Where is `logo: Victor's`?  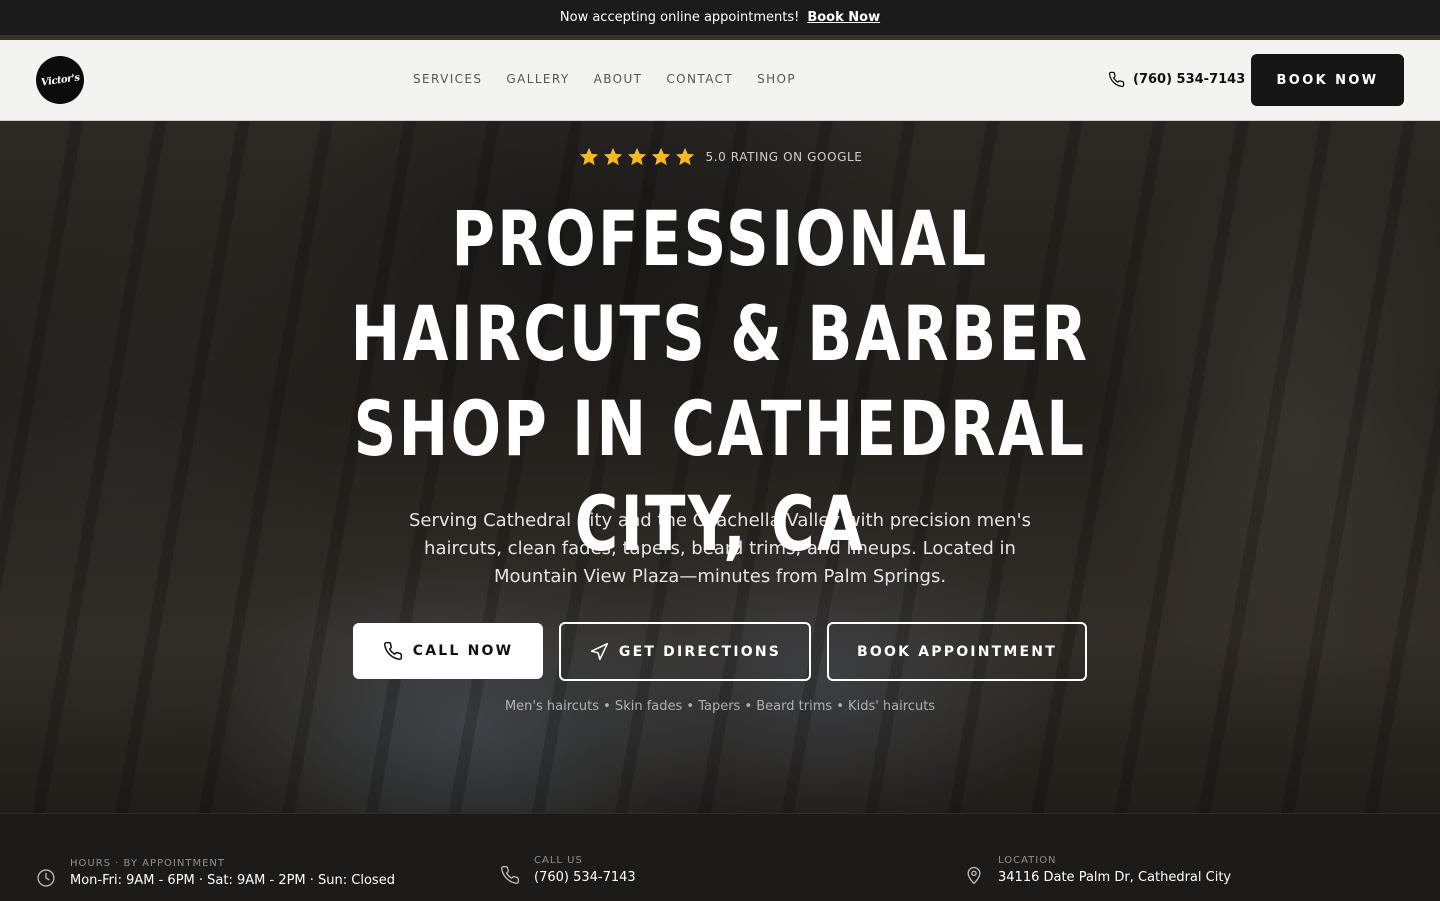 logo: Victor's is located at coordinates (60, 80).